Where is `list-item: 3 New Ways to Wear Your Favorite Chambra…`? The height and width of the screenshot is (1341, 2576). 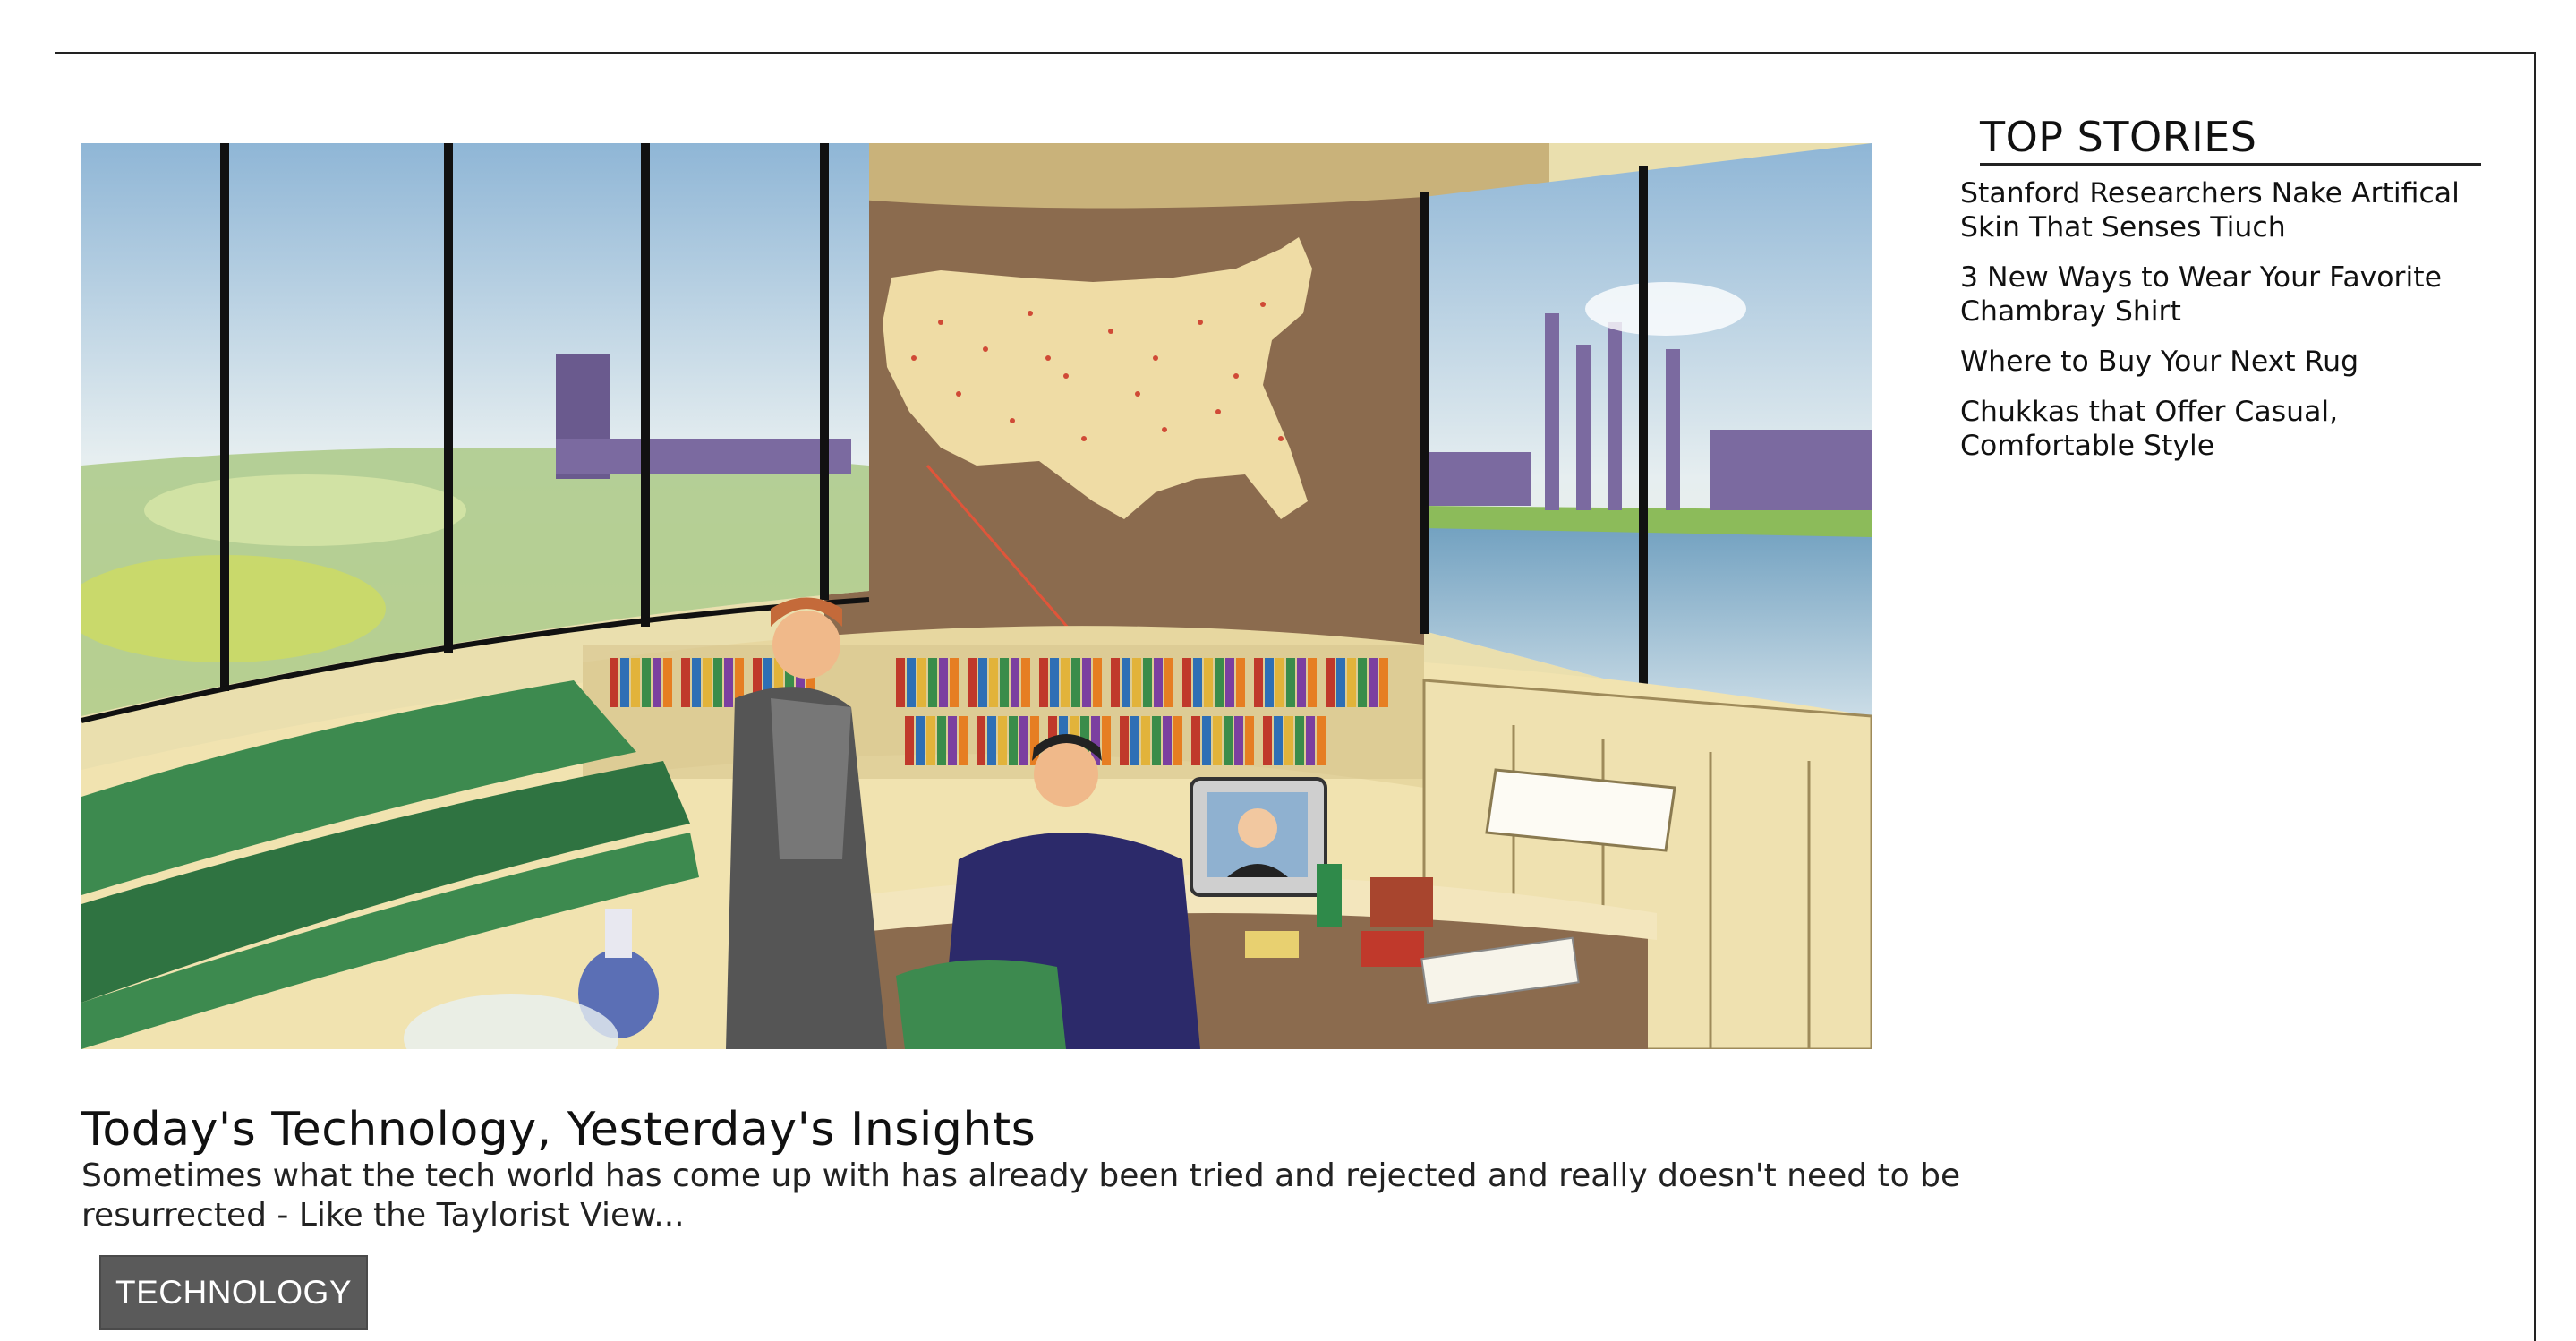 list-item: 3 New Ways to Wear Your Favorite Chambra… is located at coordinates (2237, 295).